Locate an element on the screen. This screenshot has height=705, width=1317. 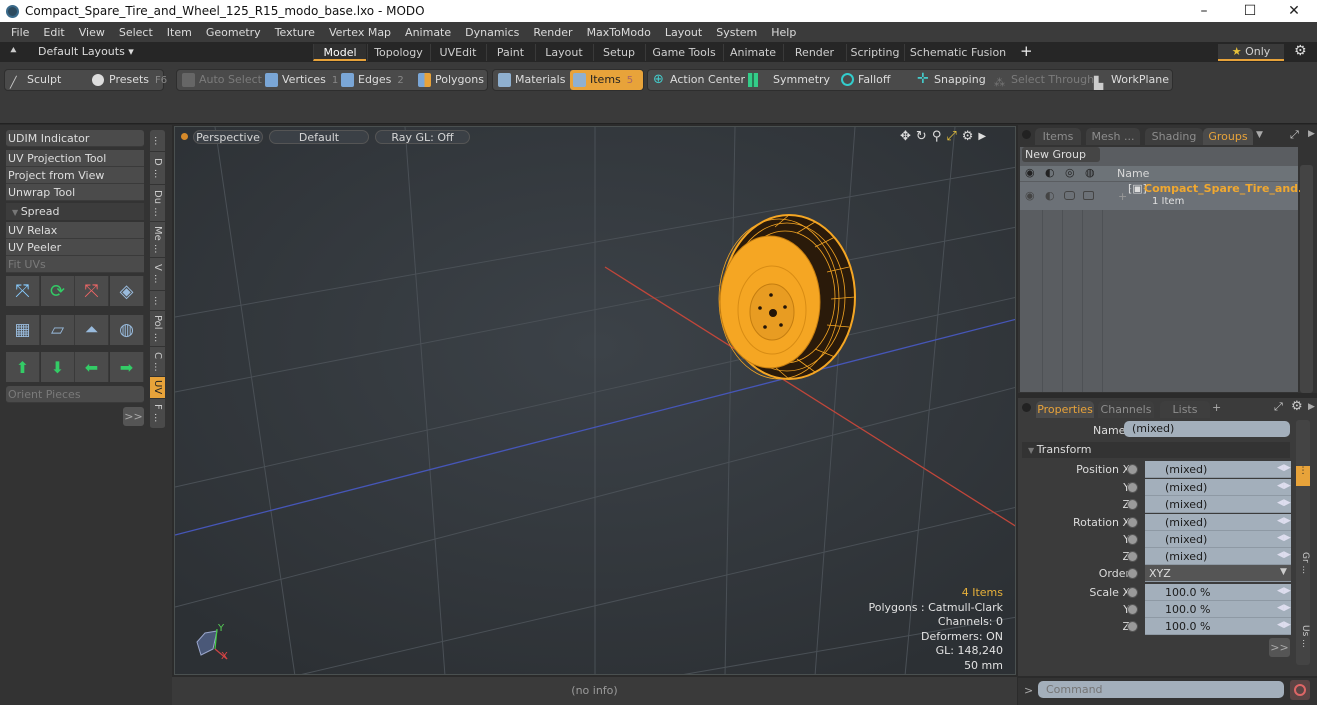
scale-y-field: 100.0 % is located at coordinates (1218, 609).